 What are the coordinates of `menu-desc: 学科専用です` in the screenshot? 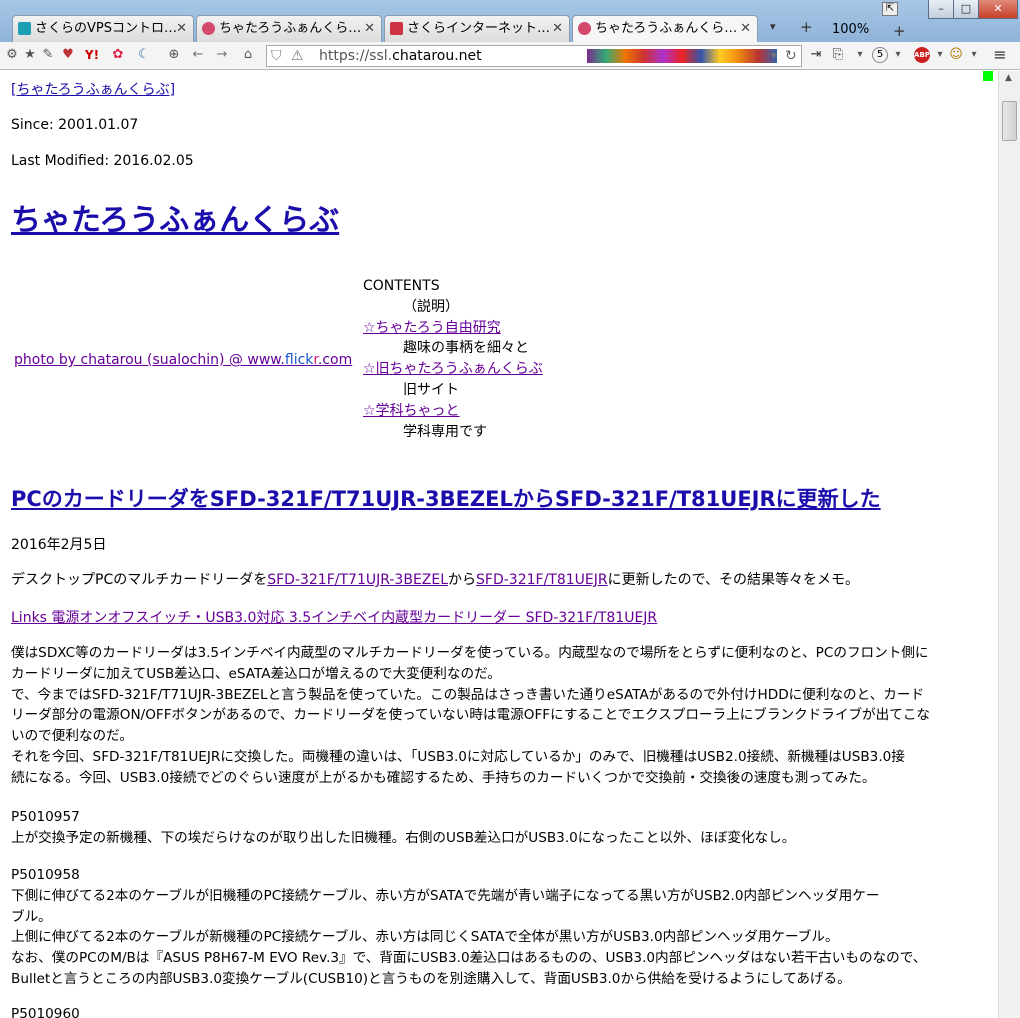 It's located at (445, 431).